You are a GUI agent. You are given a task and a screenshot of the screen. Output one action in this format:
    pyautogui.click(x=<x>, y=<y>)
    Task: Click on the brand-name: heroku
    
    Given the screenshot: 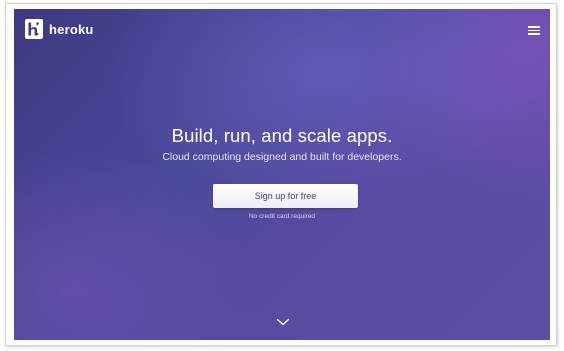 What is the action you would take?
    pyautogui.click(x=71, y=29)
    